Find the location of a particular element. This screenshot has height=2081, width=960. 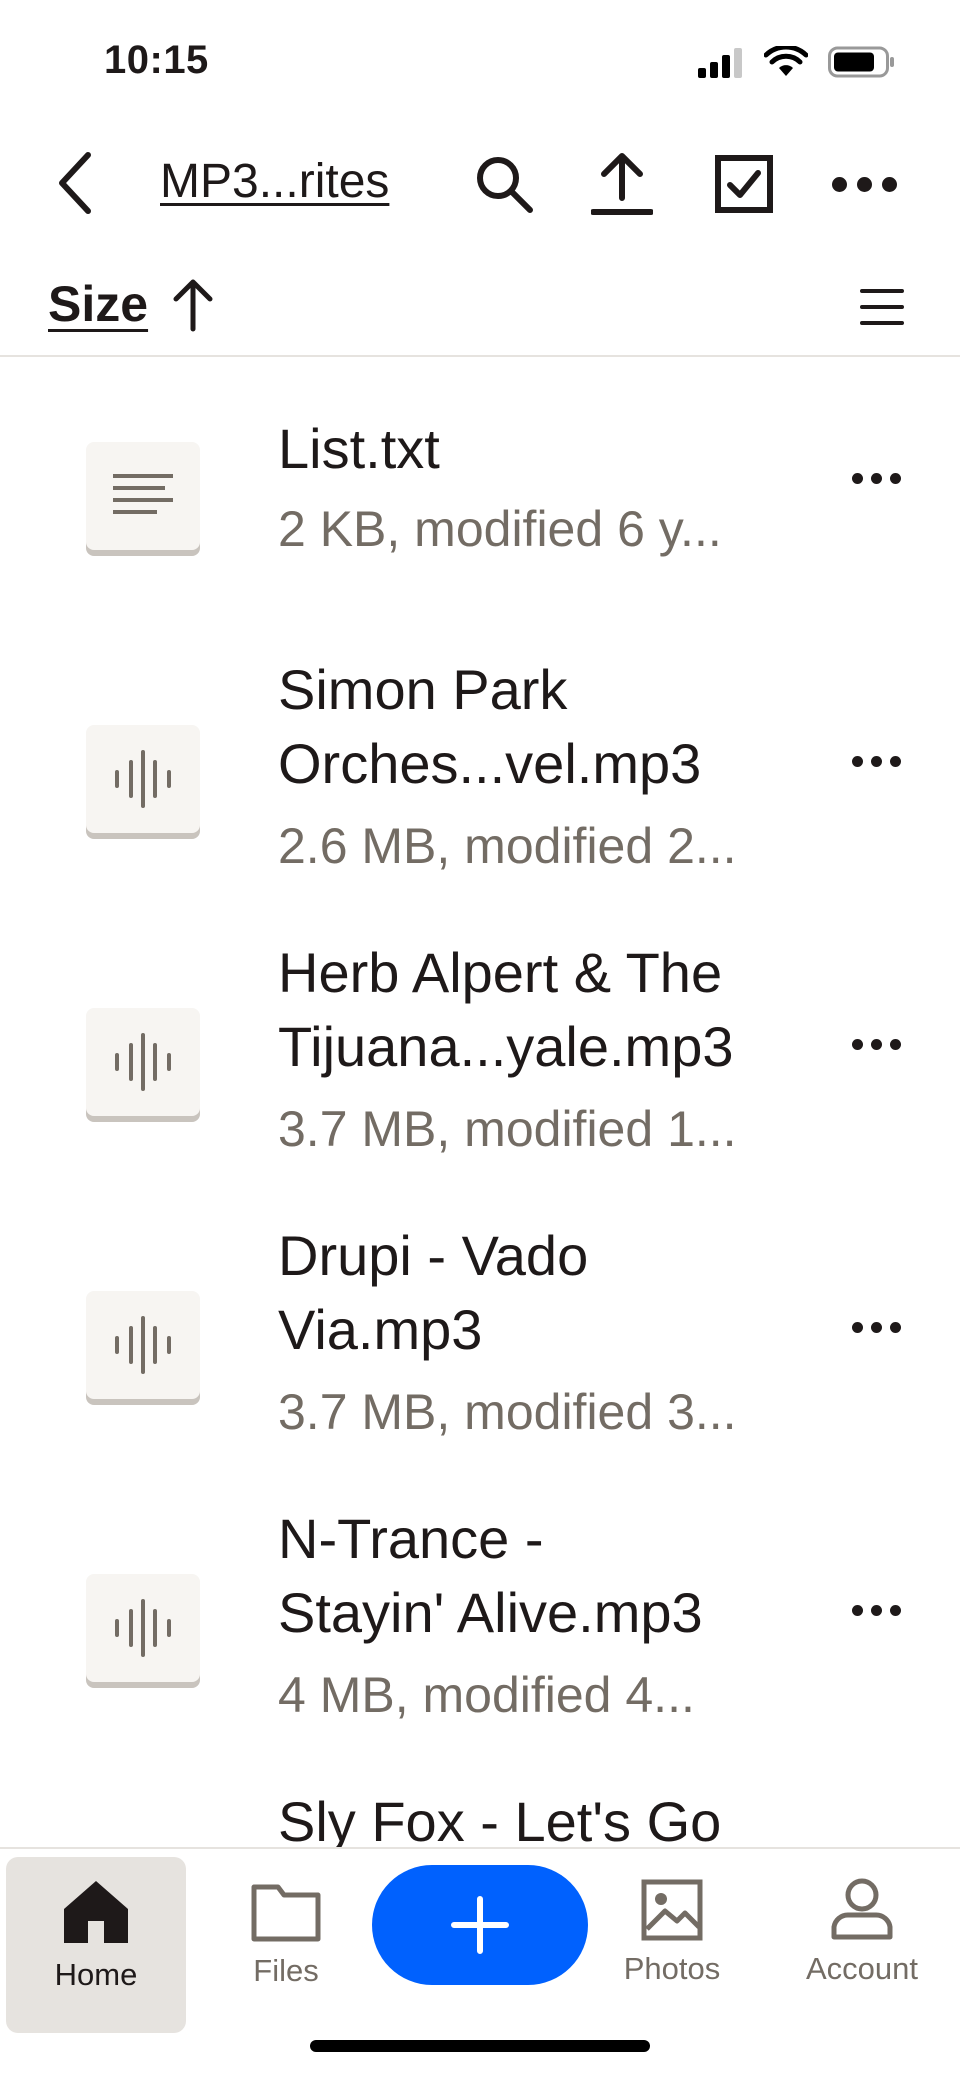

file-name: List.txt is located at coordinates (359, 448).